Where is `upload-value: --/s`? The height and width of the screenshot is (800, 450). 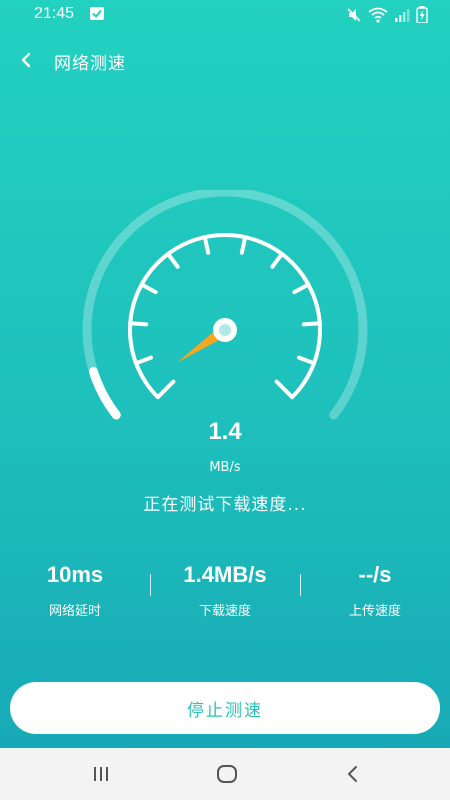
upload-value: --/s is located at coordinates (375, 574).